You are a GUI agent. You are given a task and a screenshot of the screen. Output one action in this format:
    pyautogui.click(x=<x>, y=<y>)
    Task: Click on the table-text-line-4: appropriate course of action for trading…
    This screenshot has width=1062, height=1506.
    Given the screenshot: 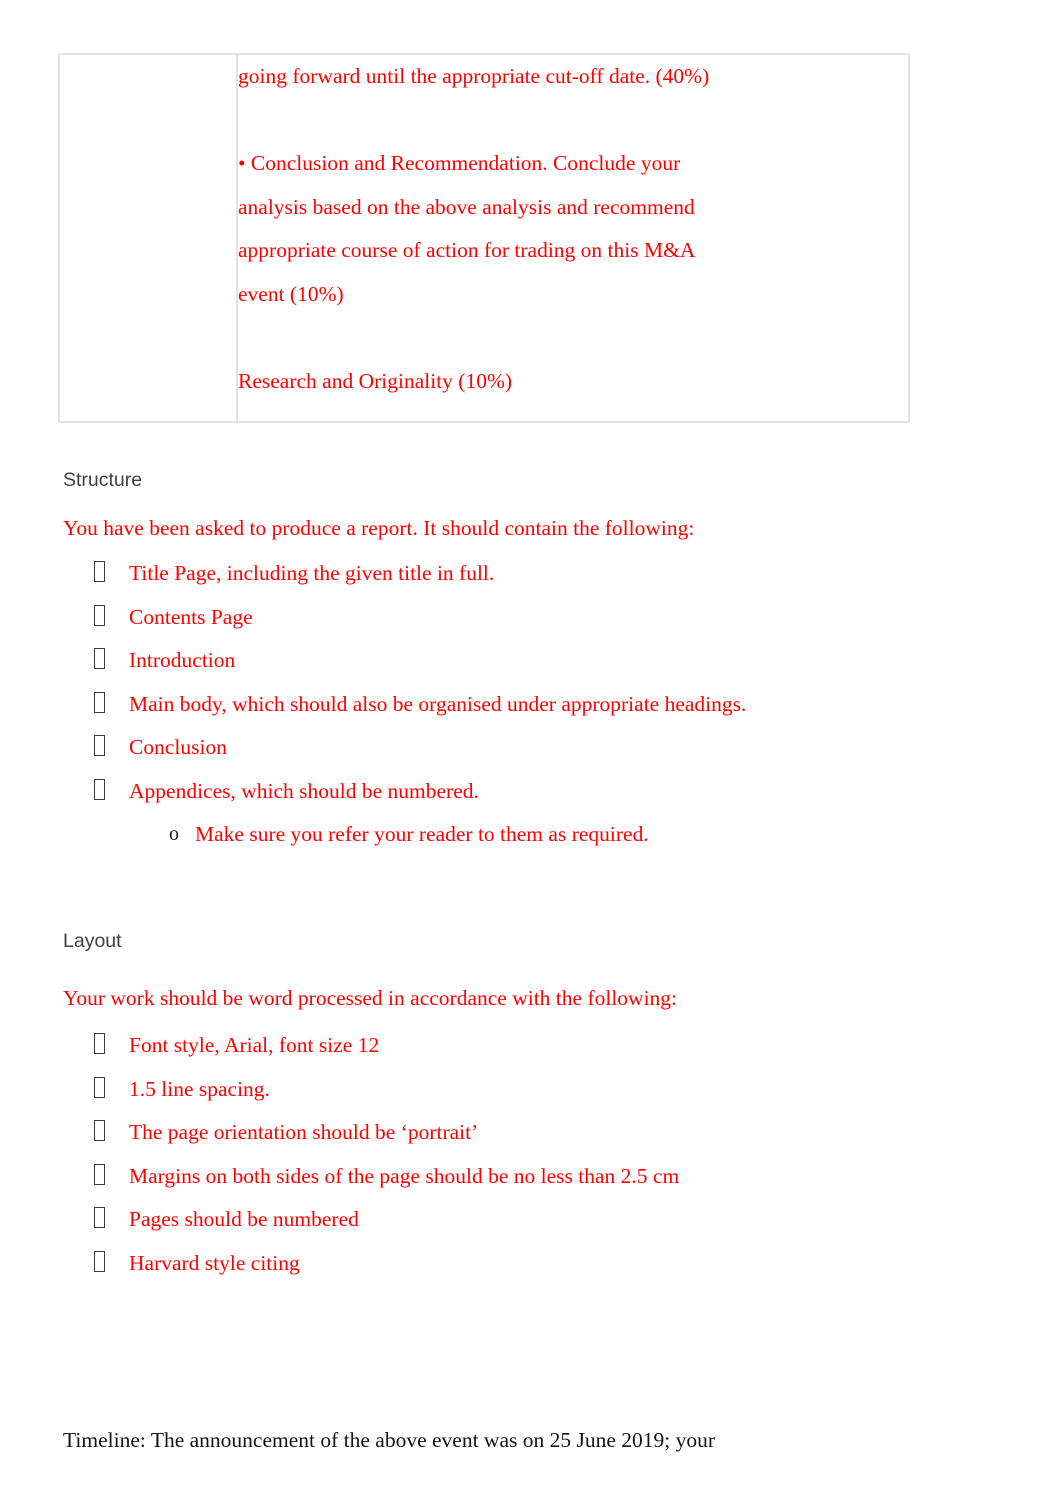 What is the action you would take?
    pyautogui.click(x=467, y=250)
    